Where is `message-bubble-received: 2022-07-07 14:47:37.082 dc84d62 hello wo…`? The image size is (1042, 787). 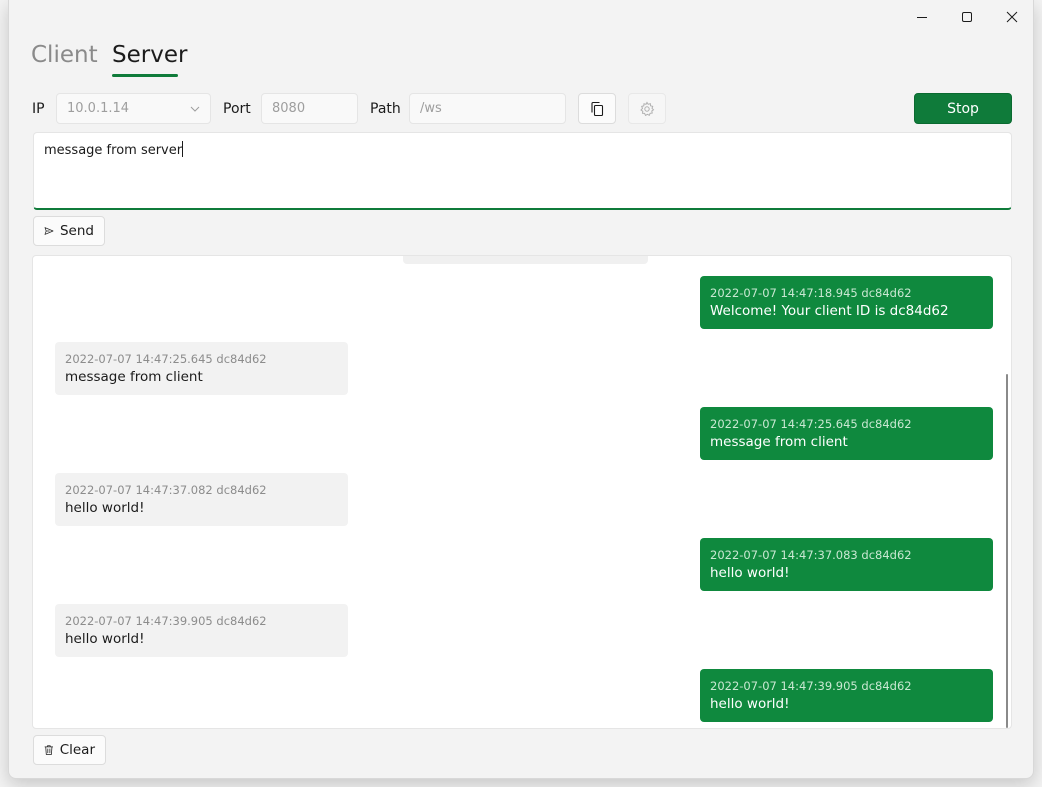 message-bubble-received: 2022-07-07 14:47:37.082 dc84d62 hello wo… is located at coordinates (201, 499).